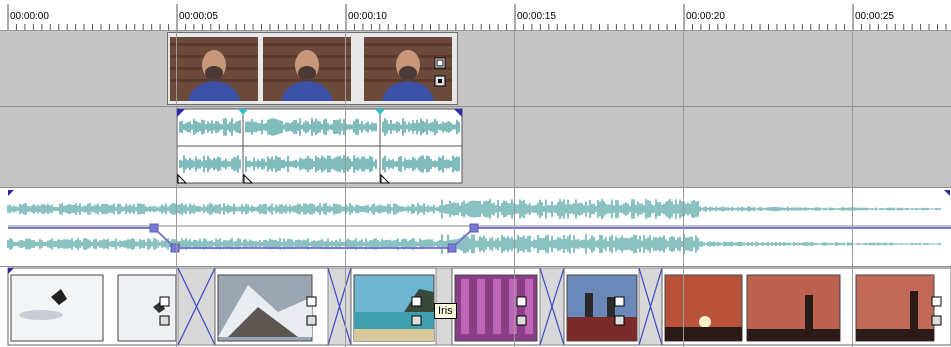  What do you see at coordinates (914, 313) in the screenshot?
I see `tower` at bounding box center [914, 313].